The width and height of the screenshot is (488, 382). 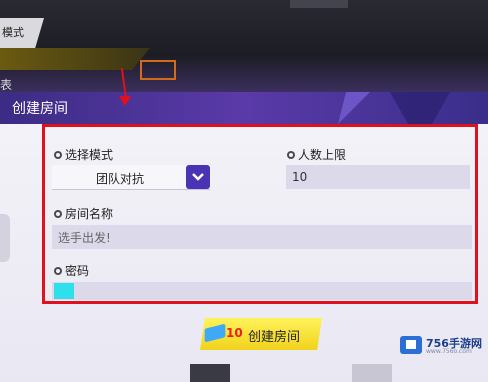 I want to click on background-frame, so click(x=158, y=70).